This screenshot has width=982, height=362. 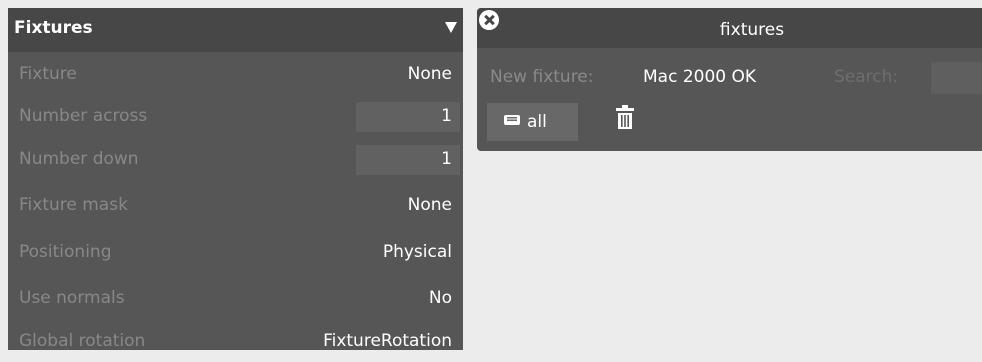 What do you see at coordinates (542, 77) in the screenshot?
I see `new-fixture-label: New fixture:` at bounding box center [542, 77].